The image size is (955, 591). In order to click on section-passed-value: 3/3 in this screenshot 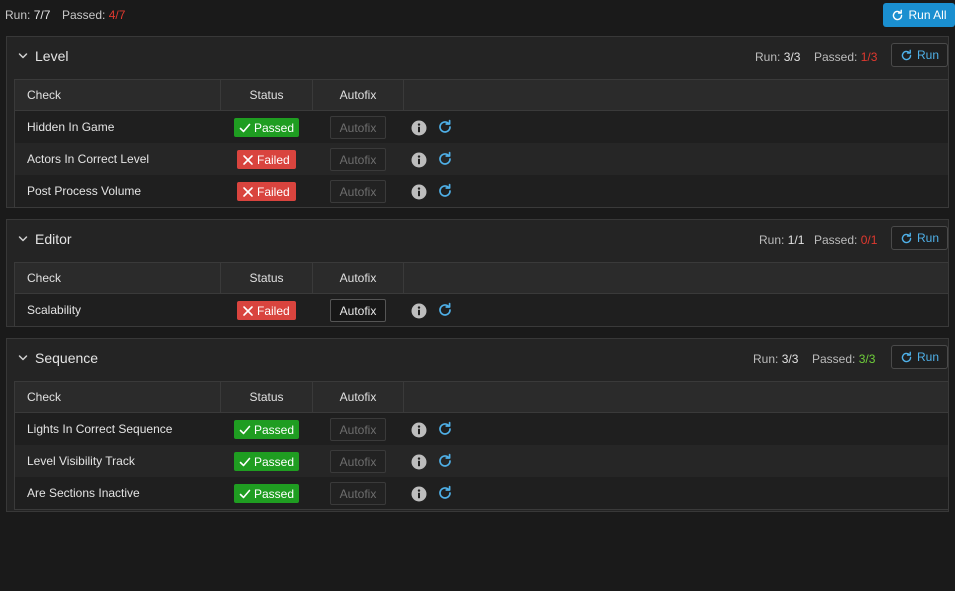, I will do `click(867, 359)`.